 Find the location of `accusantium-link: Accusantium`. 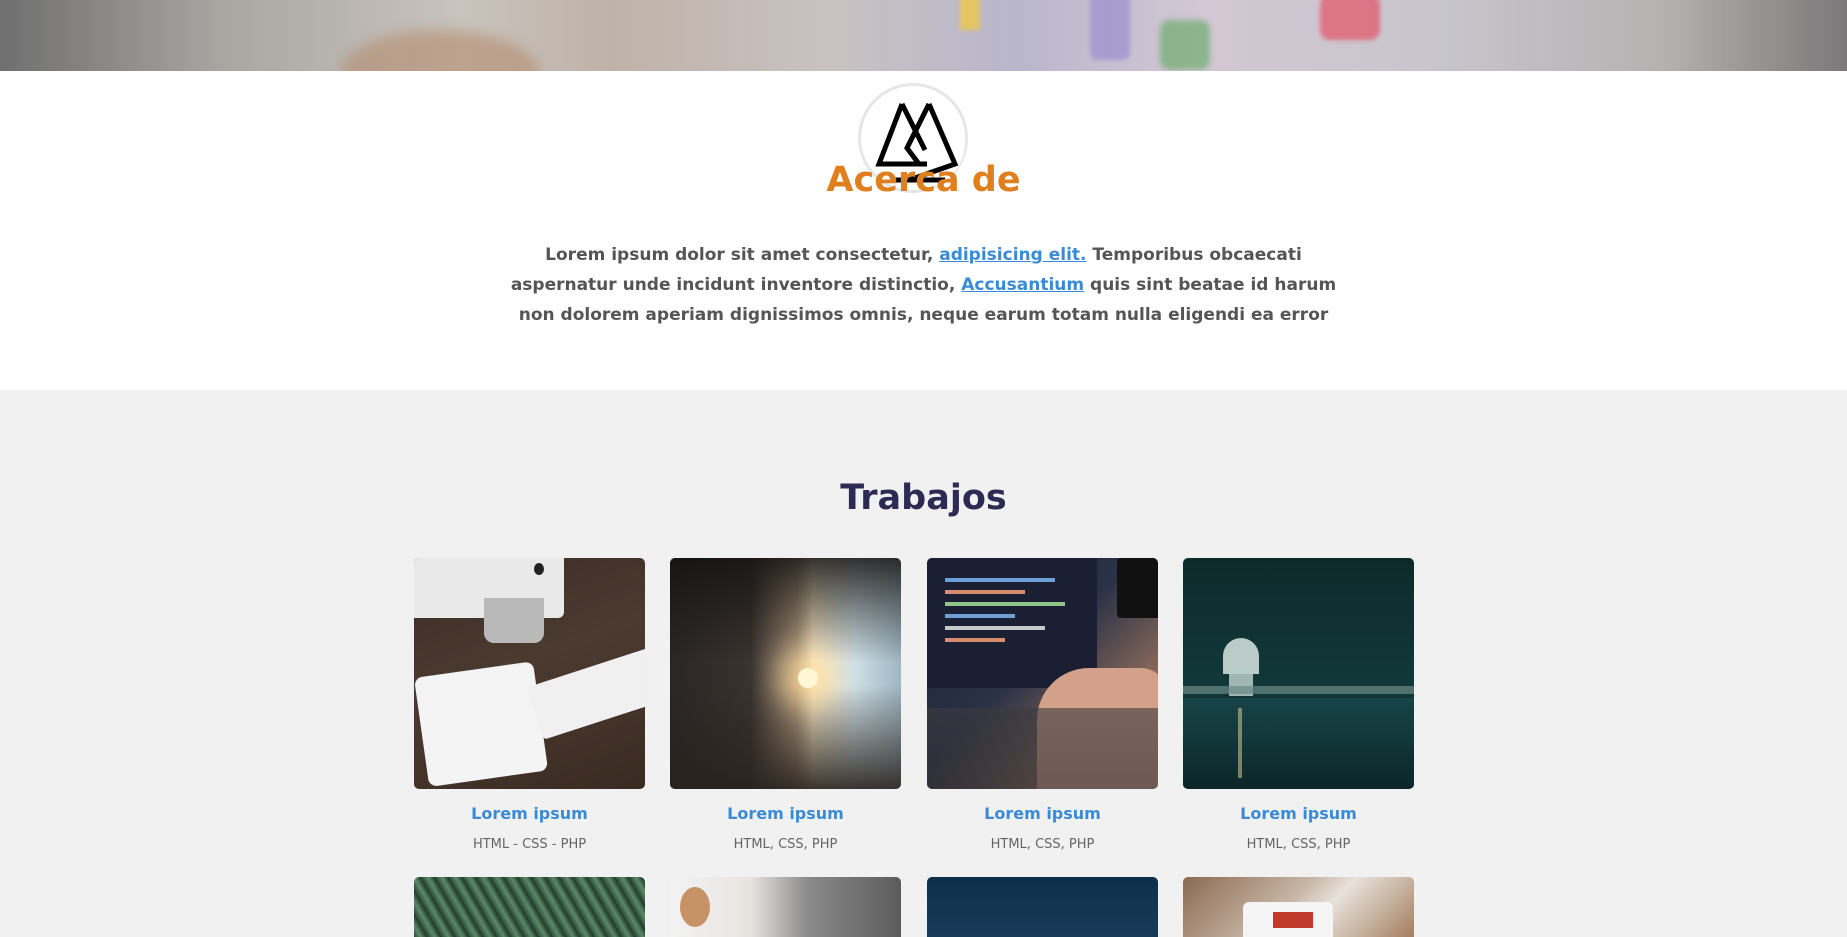

accusantium-link: Accusantium is located at coordinates (1022, 285).